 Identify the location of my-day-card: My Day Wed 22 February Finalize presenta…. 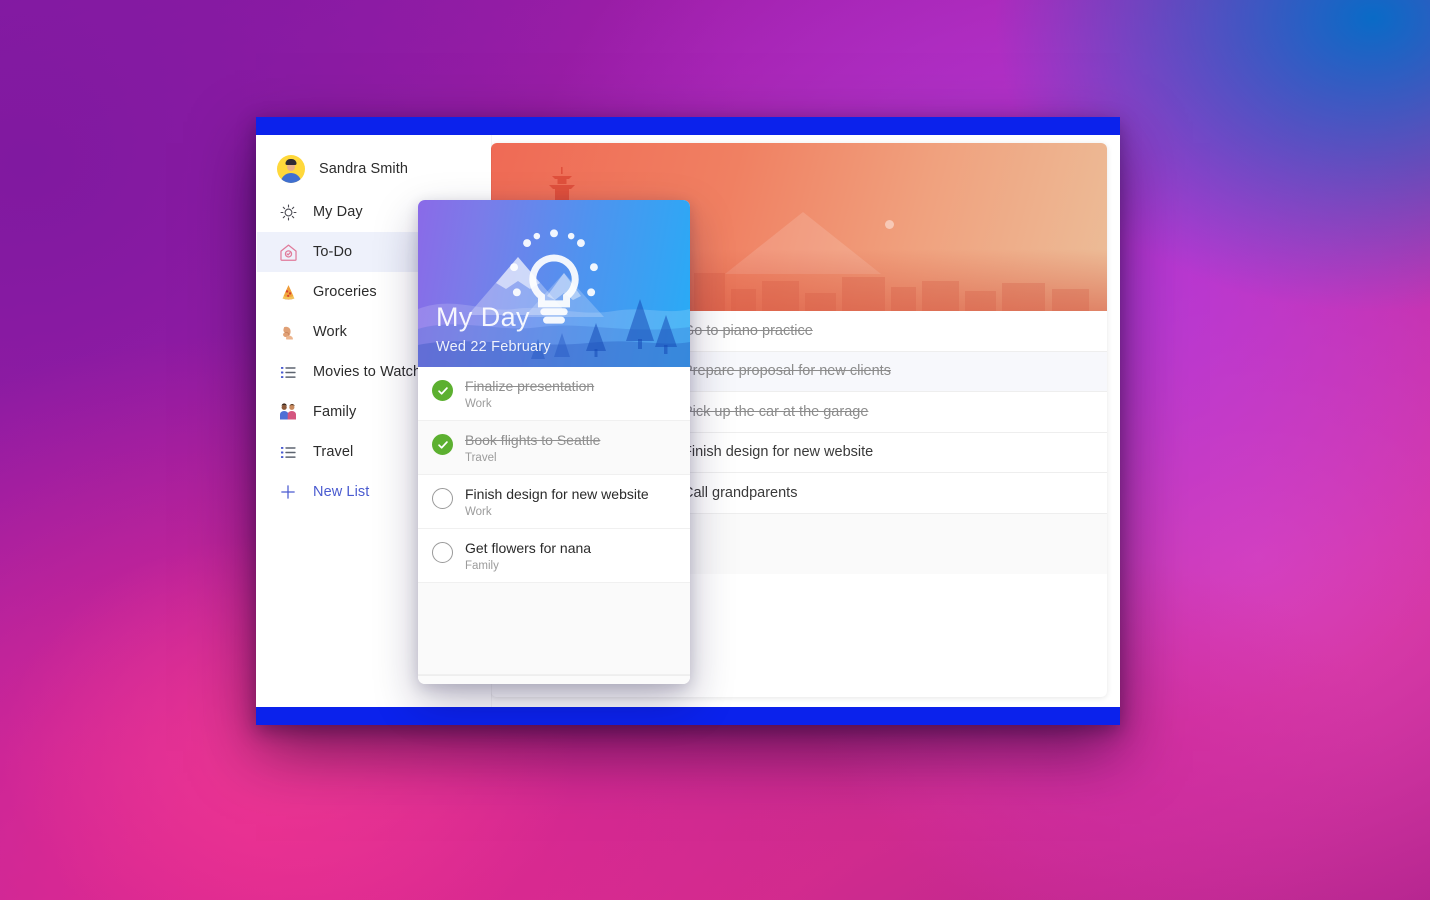
(554, 442).